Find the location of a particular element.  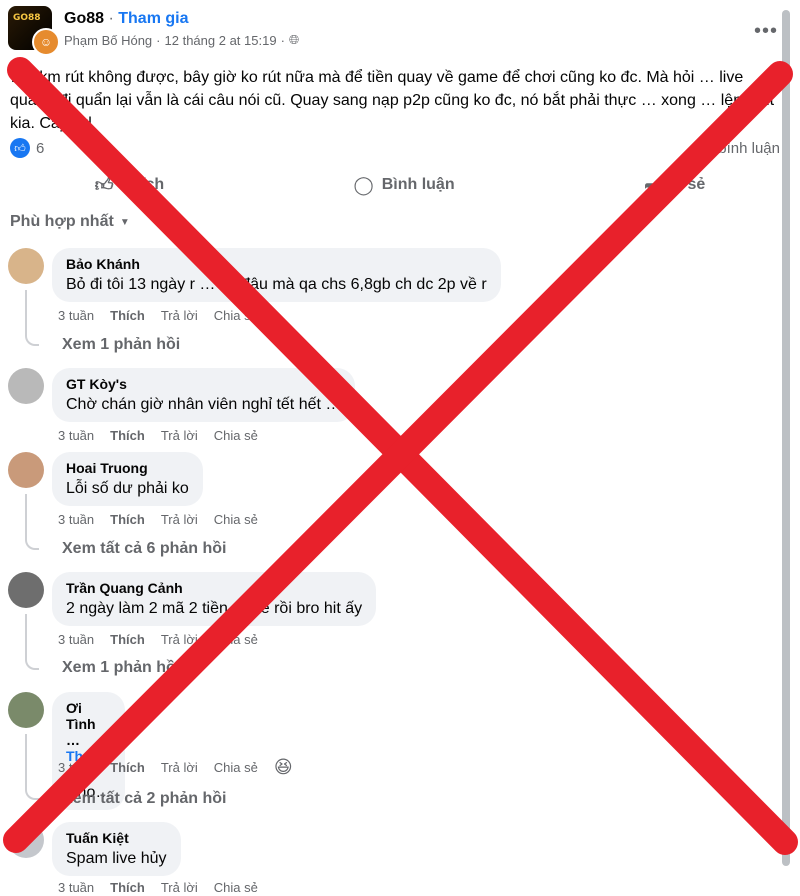

like-button: 👍︎ Thích is located at coordinates (129, 185).